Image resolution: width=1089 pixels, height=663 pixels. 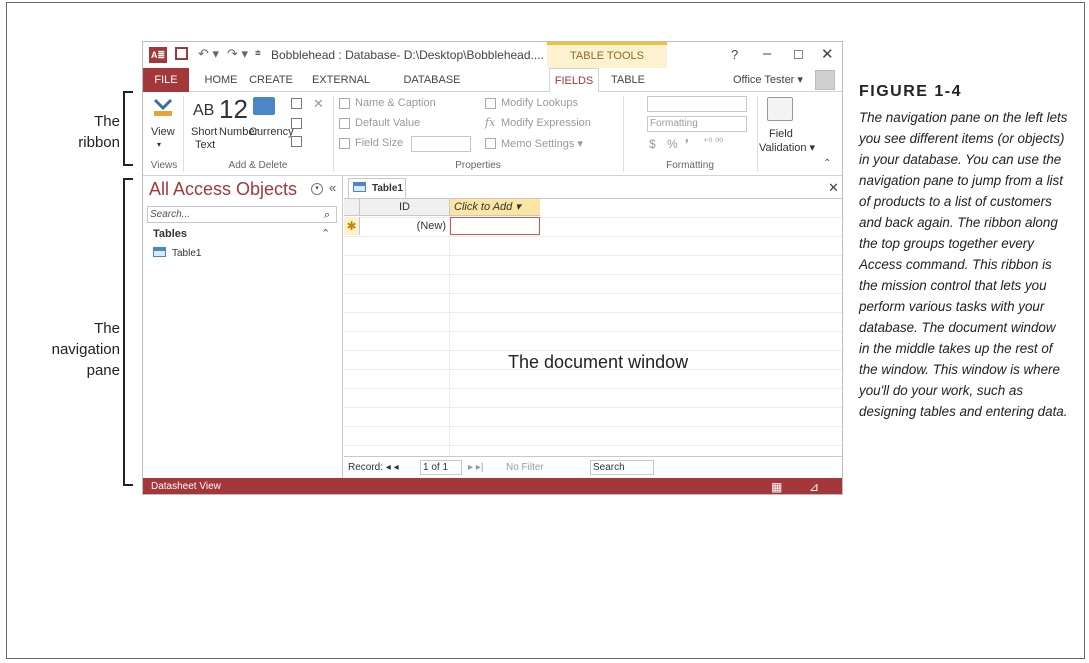 I want to click on view-dropdown-icon: ▾, so click(x=159, y=144).